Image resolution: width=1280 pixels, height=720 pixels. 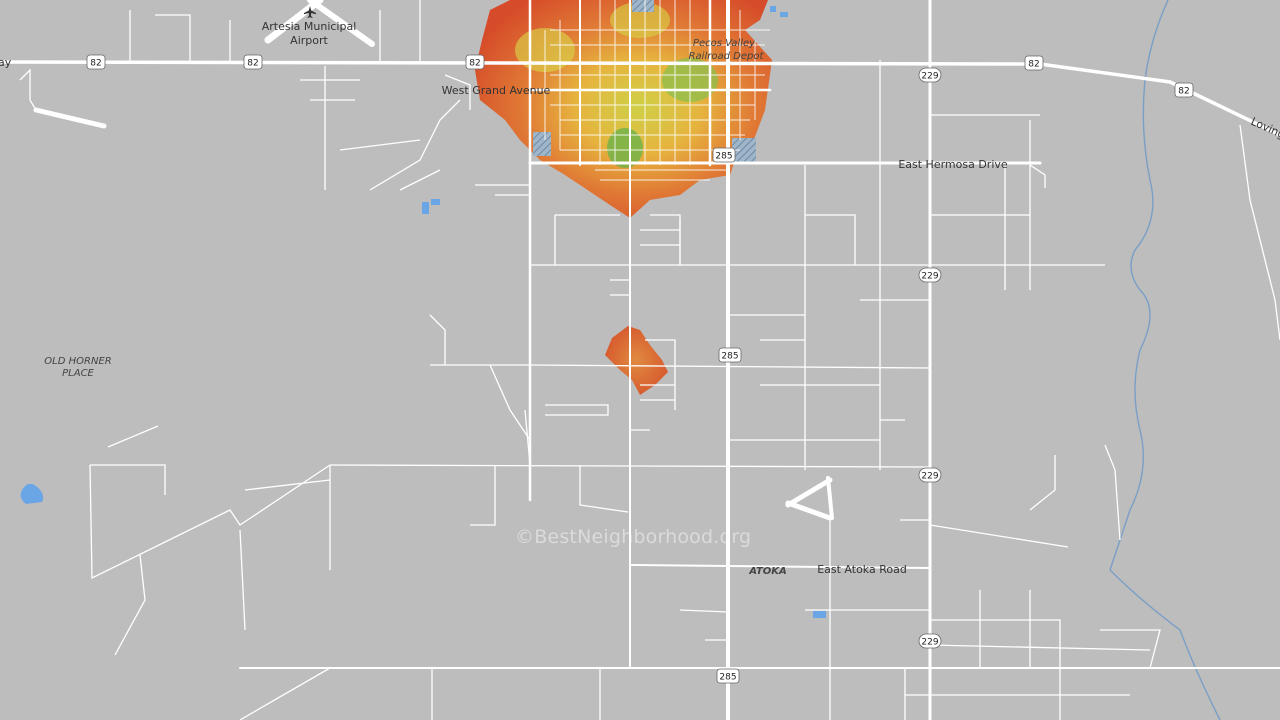 I want to click on atoka-road-label: East Atoka Road, so click(x=862, y=569).